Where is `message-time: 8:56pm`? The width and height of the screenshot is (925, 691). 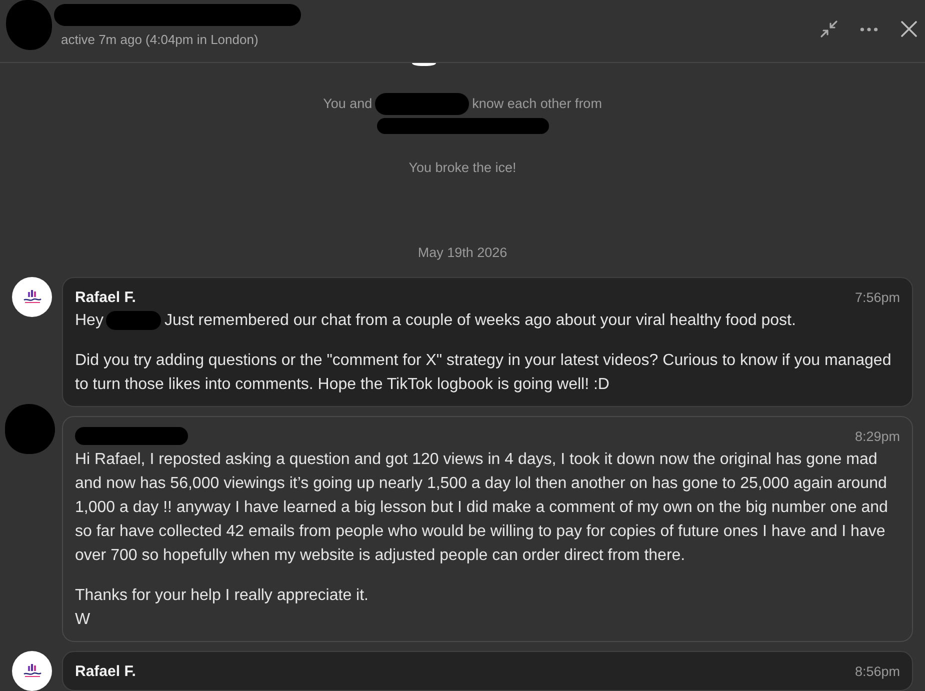 message-time: 8:56pm is located at coordinates (877, 671).